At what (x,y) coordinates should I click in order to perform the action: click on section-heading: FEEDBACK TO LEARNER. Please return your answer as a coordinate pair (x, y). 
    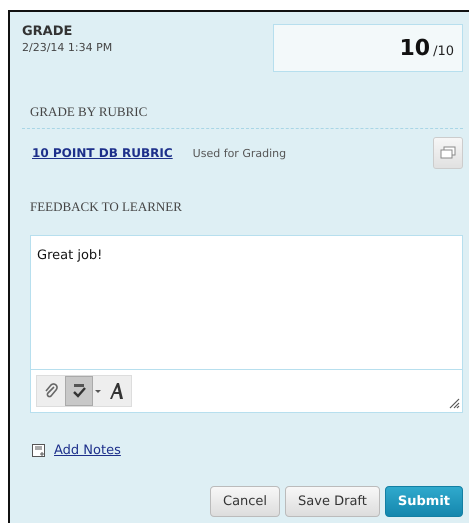
    Looking at the image, I should click on (106, 207).